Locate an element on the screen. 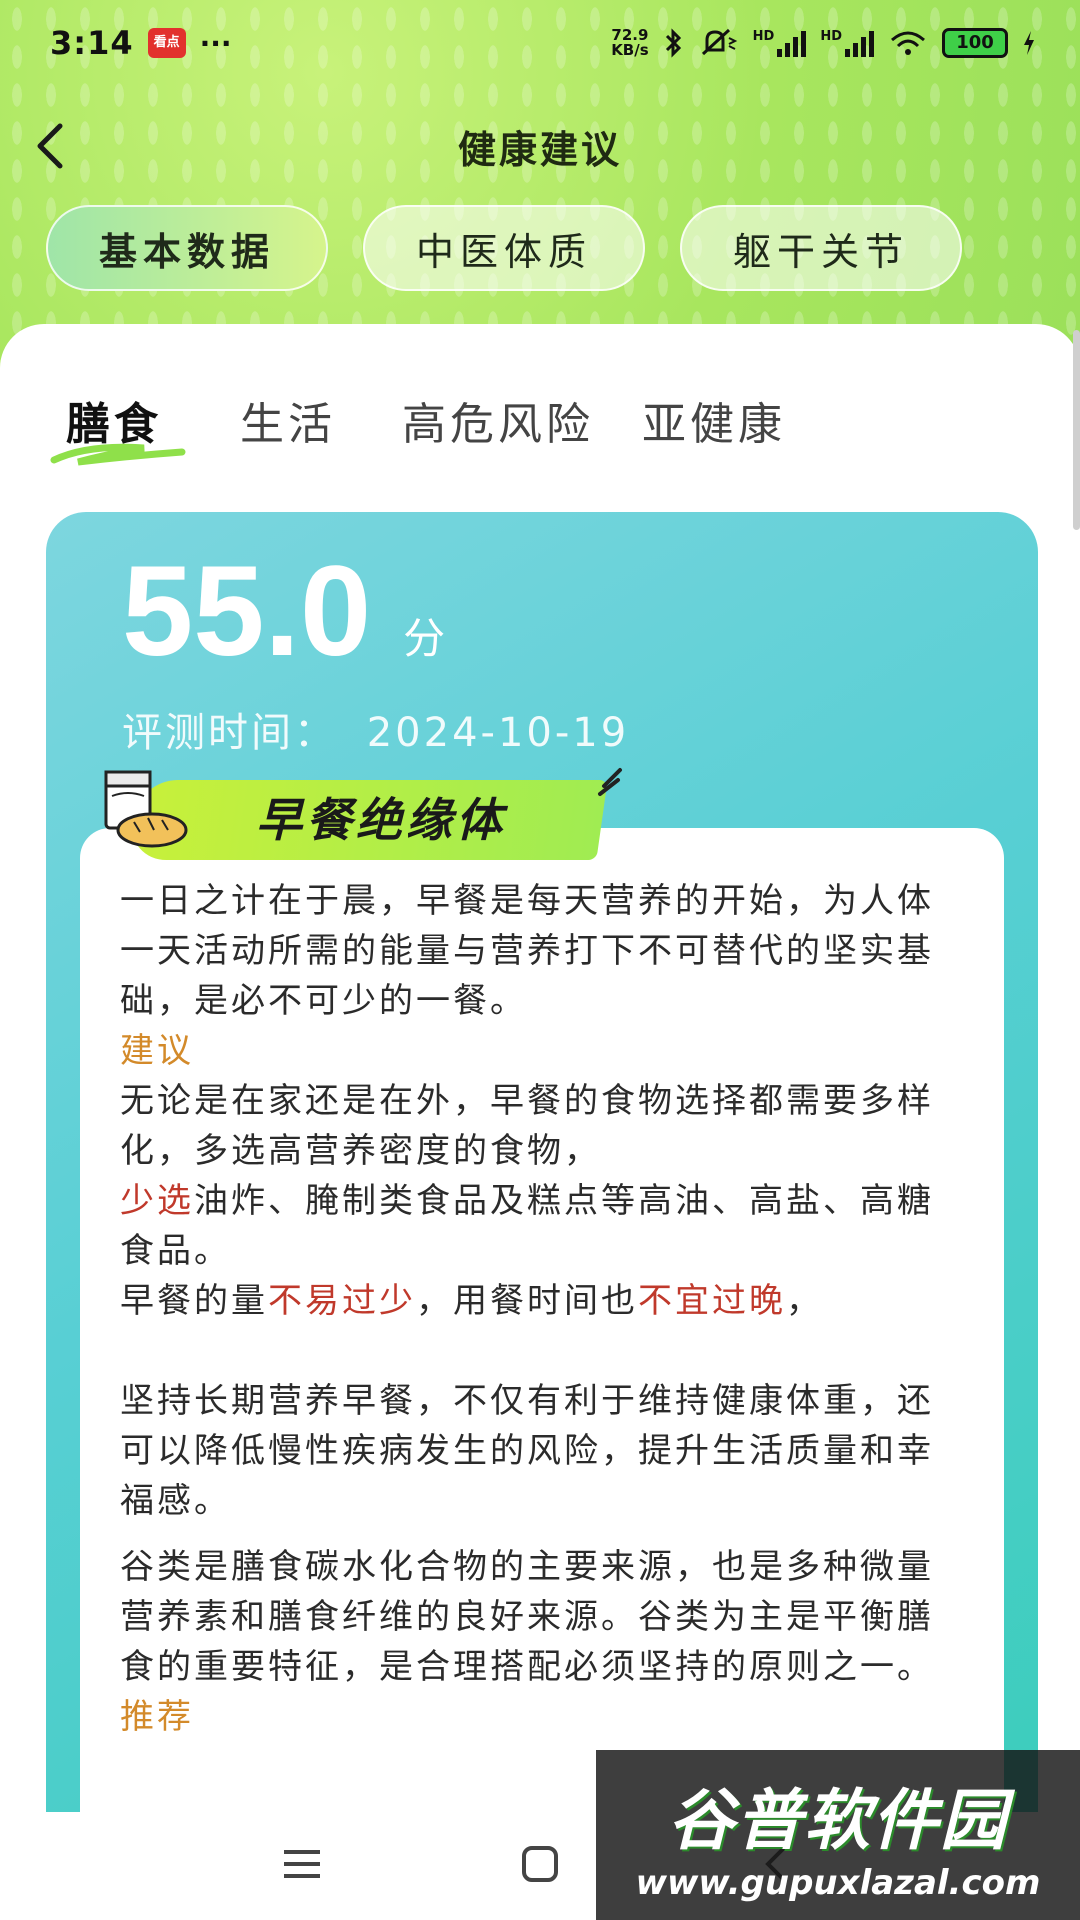  active-tab-underline is located at coordinates (118, 454).